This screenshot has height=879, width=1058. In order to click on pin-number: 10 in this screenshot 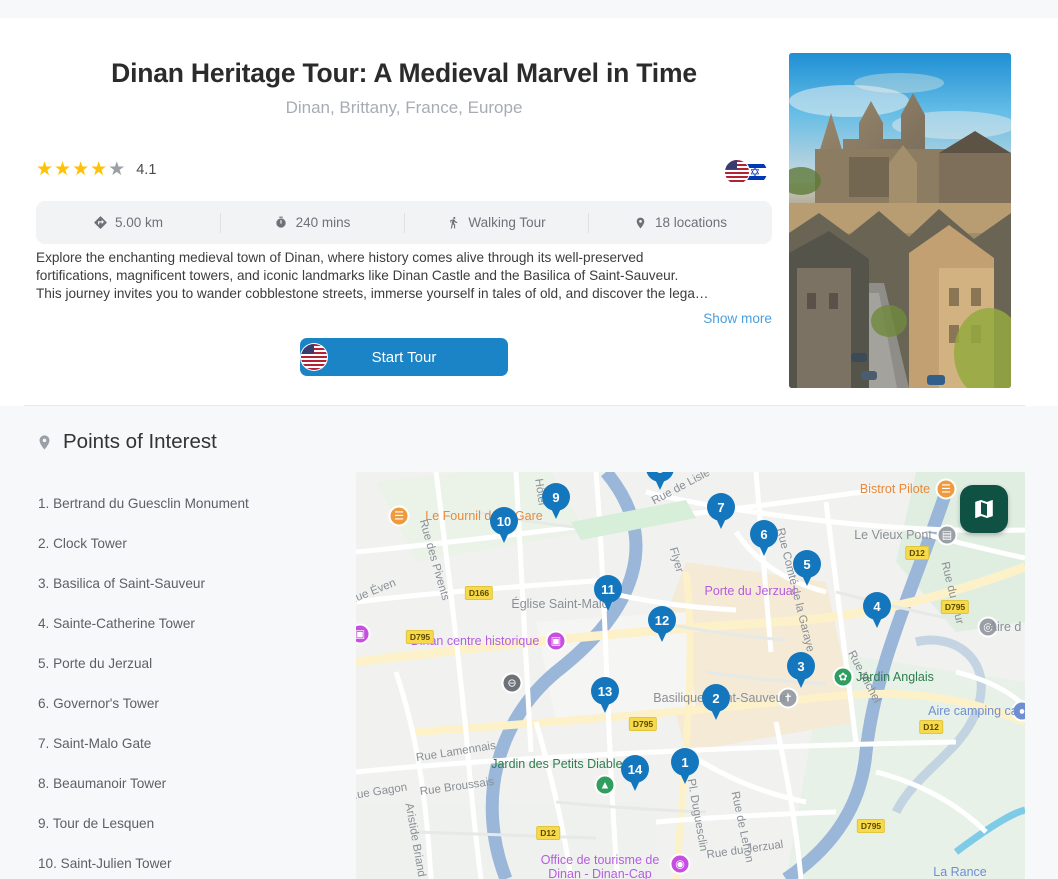, I will do `click(504, 521)`.